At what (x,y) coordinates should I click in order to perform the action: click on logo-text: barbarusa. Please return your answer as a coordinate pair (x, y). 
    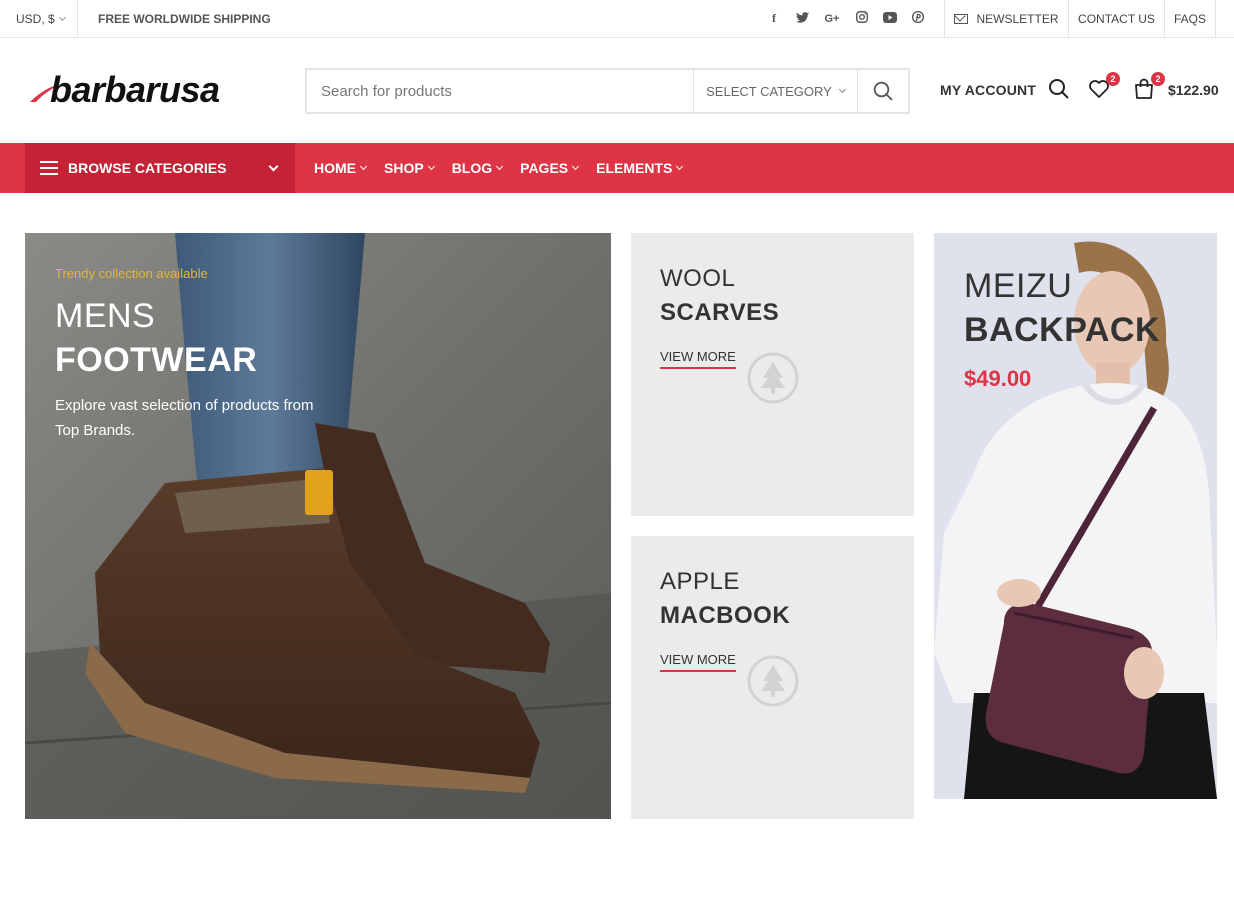
    Looking at the image, I should click on (135, 89).